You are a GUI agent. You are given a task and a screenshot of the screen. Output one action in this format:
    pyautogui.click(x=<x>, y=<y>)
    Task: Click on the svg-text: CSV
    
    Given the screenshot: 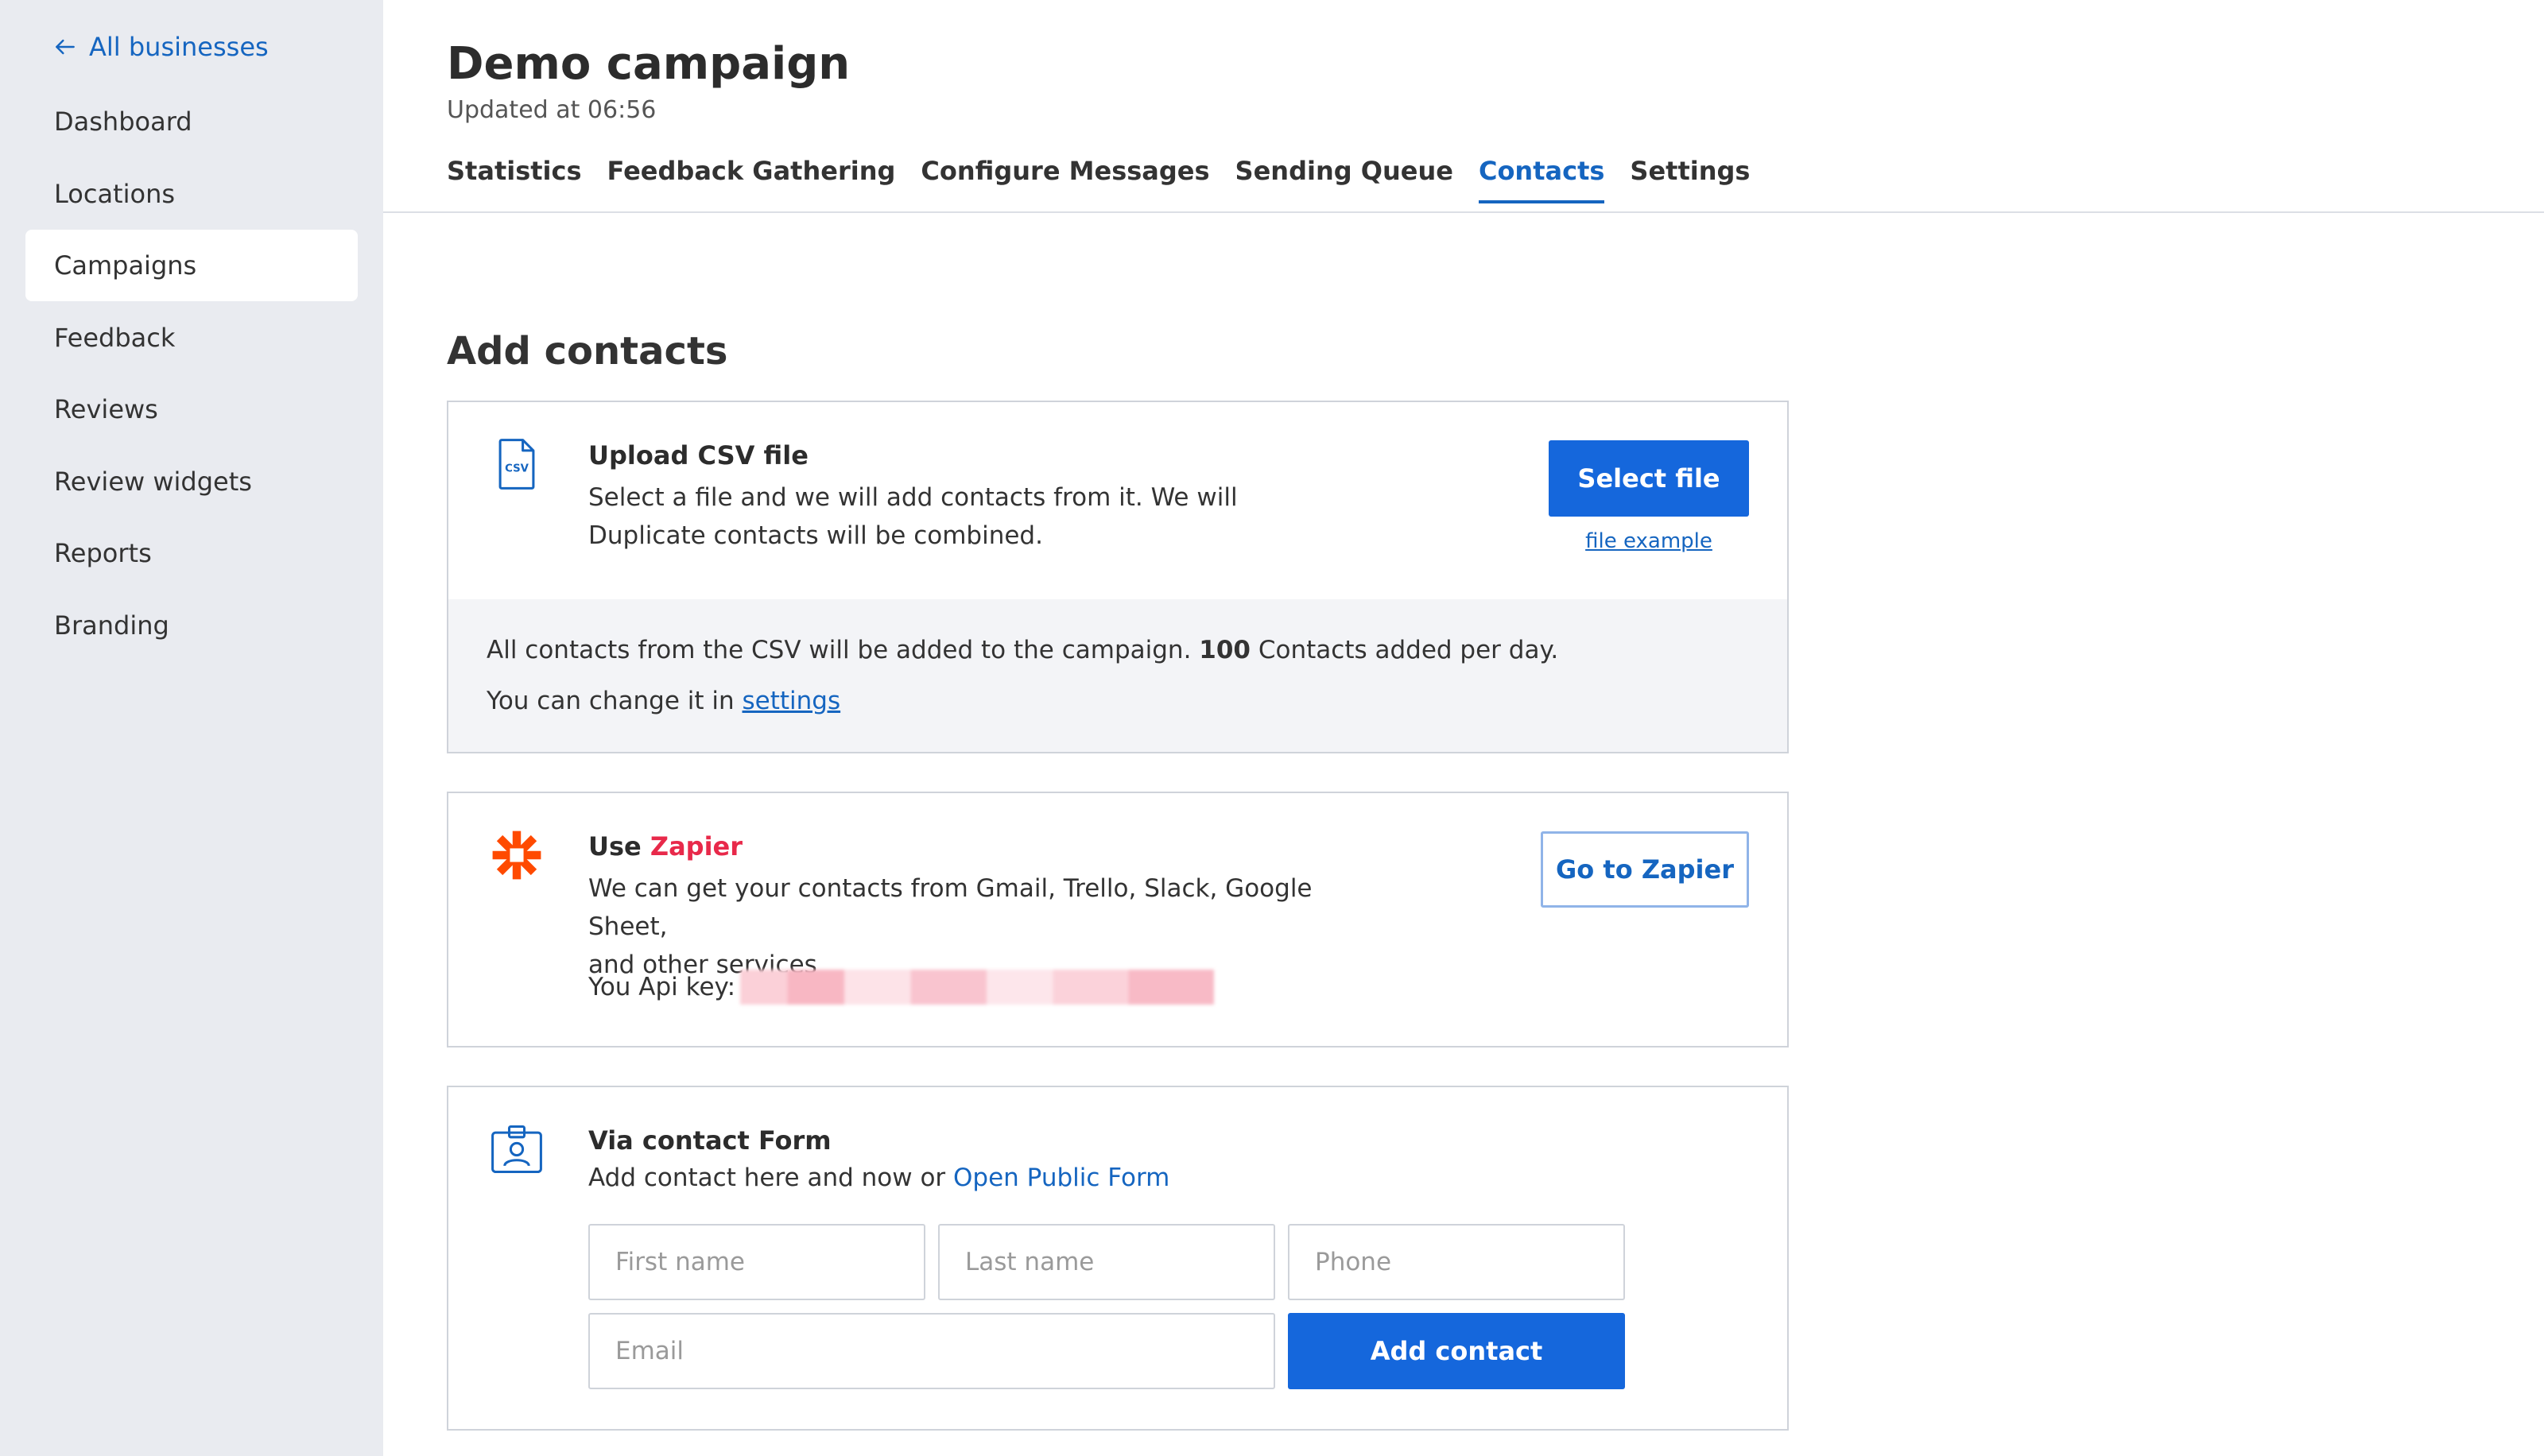 What is the action you would take?
    pyautogui.click(x=517, y=469)
    